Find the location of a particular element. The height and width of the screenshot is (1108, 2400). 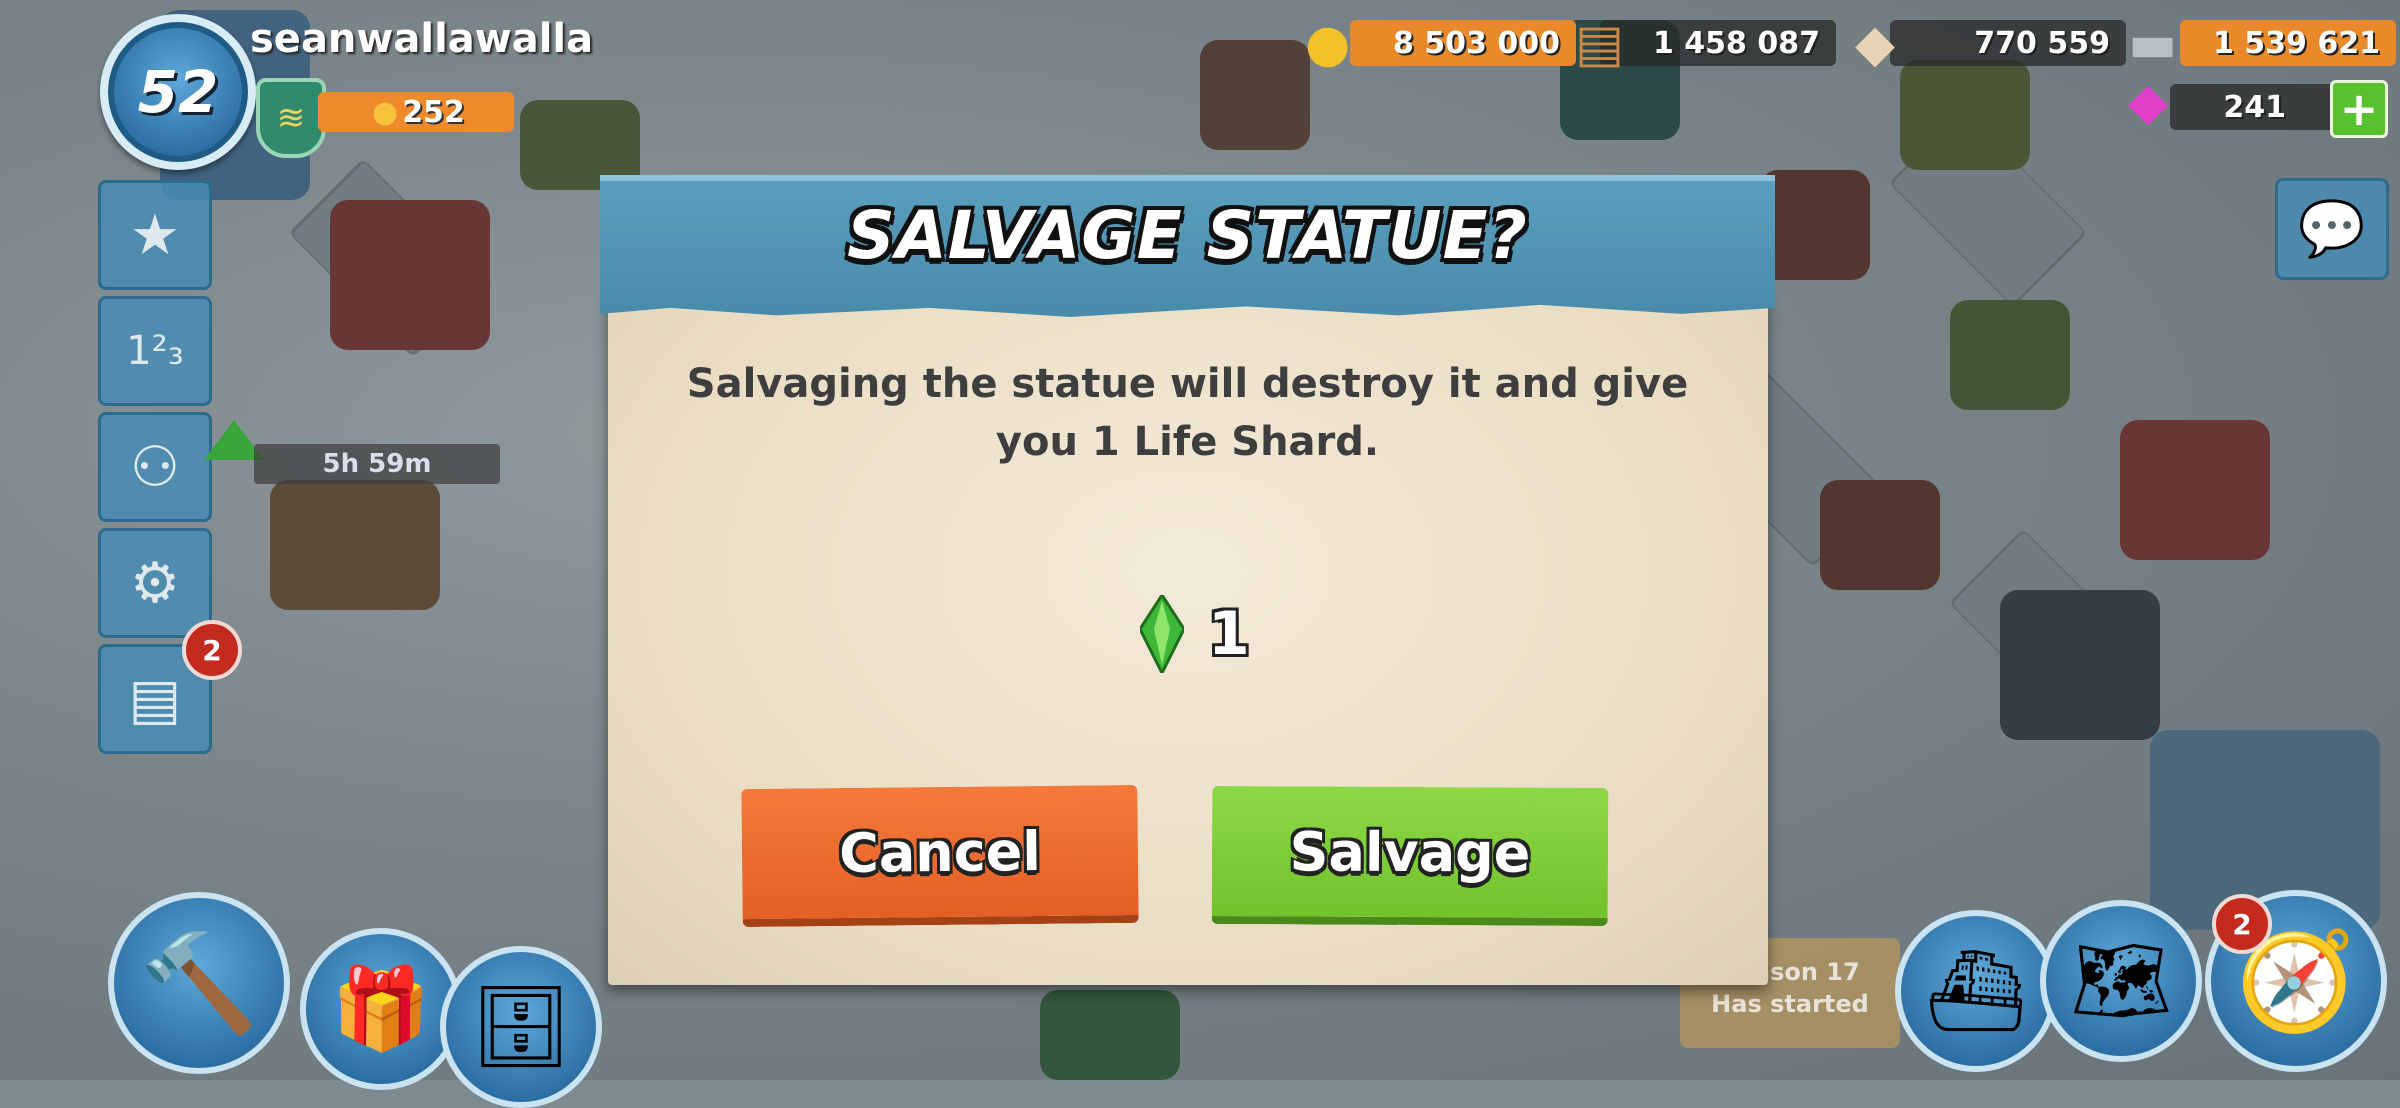

medal-bar: ● 252 is located at coordinates (416, 112).